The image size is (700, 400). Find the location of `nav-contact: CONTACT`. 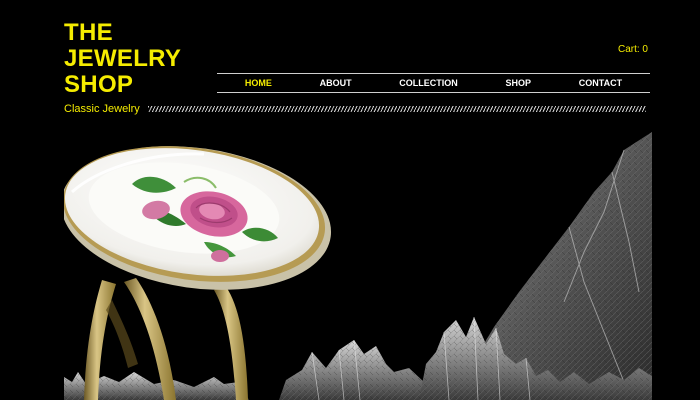

nav-contact: CONTACT is located at coordinates (600, 83).